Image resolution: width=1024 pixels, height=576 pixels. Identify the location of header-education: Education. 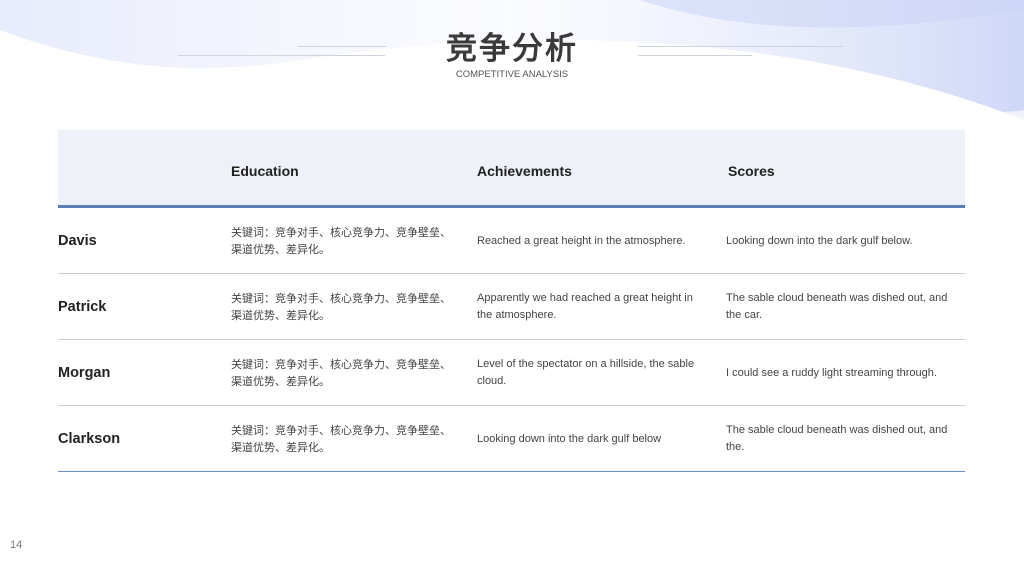
(265, 171).